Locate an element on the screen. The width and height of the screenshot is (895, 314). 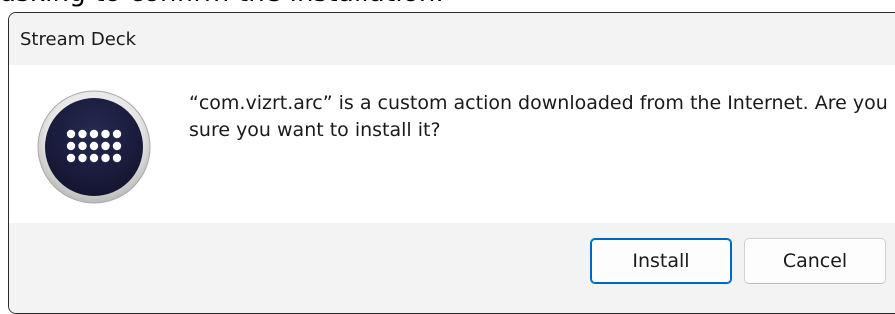
stream-deck-app-icon is located at coordinates (94, 147).